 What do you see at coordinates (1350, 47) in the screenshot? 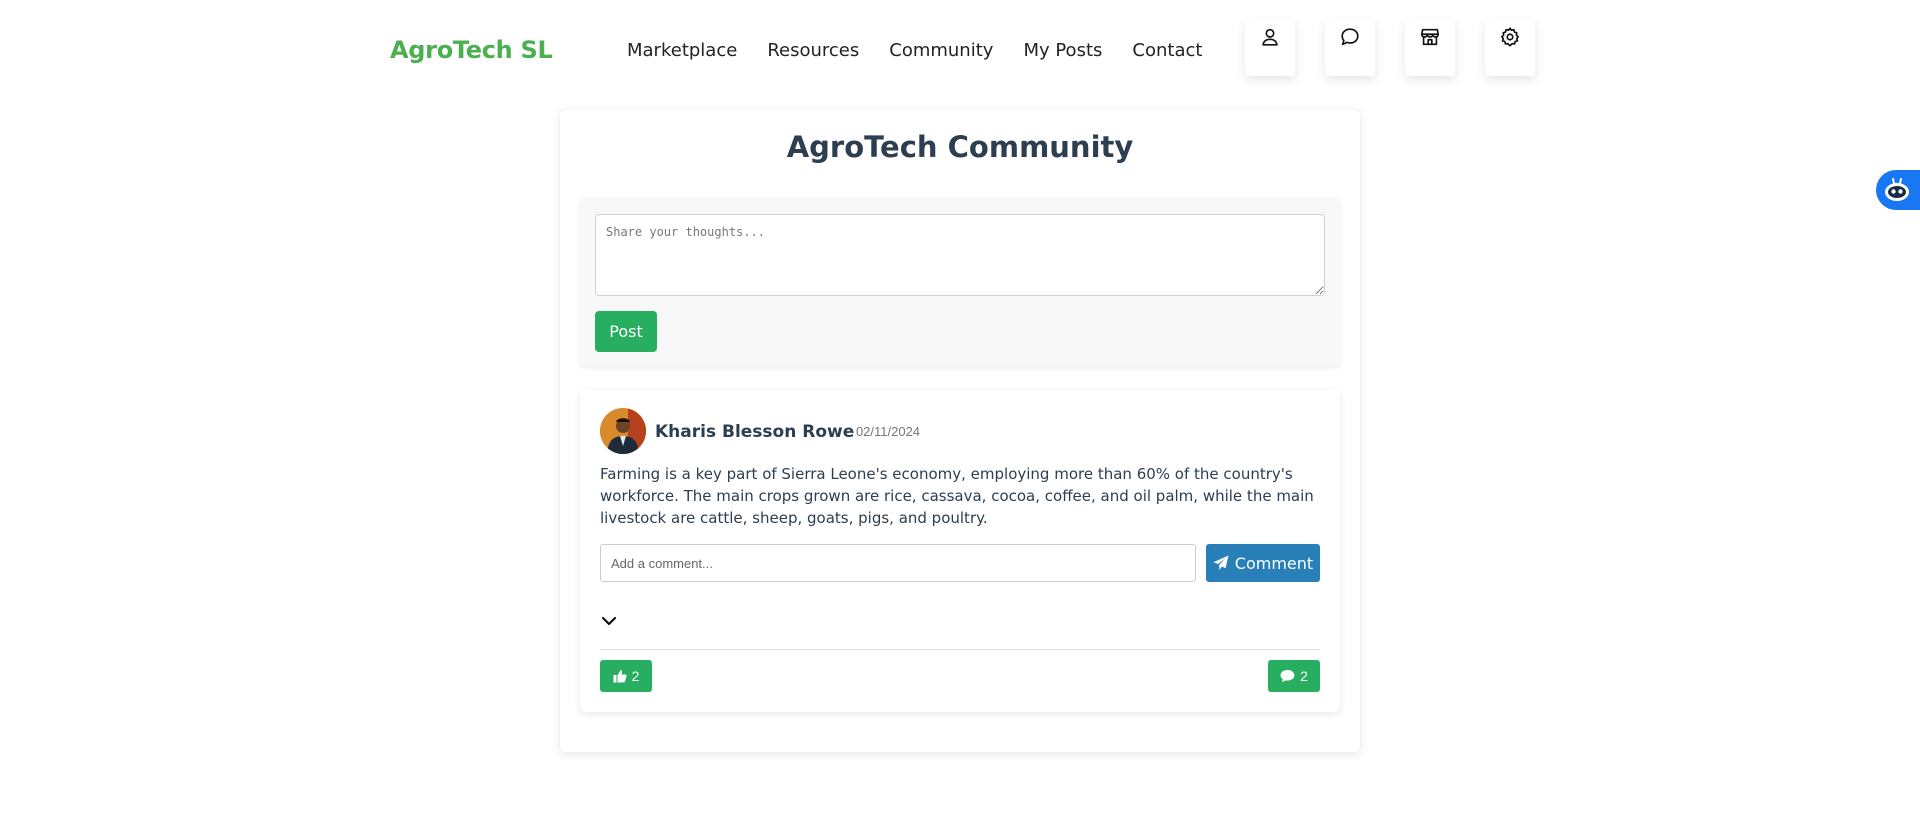
I see `messages-button` at bounding box center [1350, 47].